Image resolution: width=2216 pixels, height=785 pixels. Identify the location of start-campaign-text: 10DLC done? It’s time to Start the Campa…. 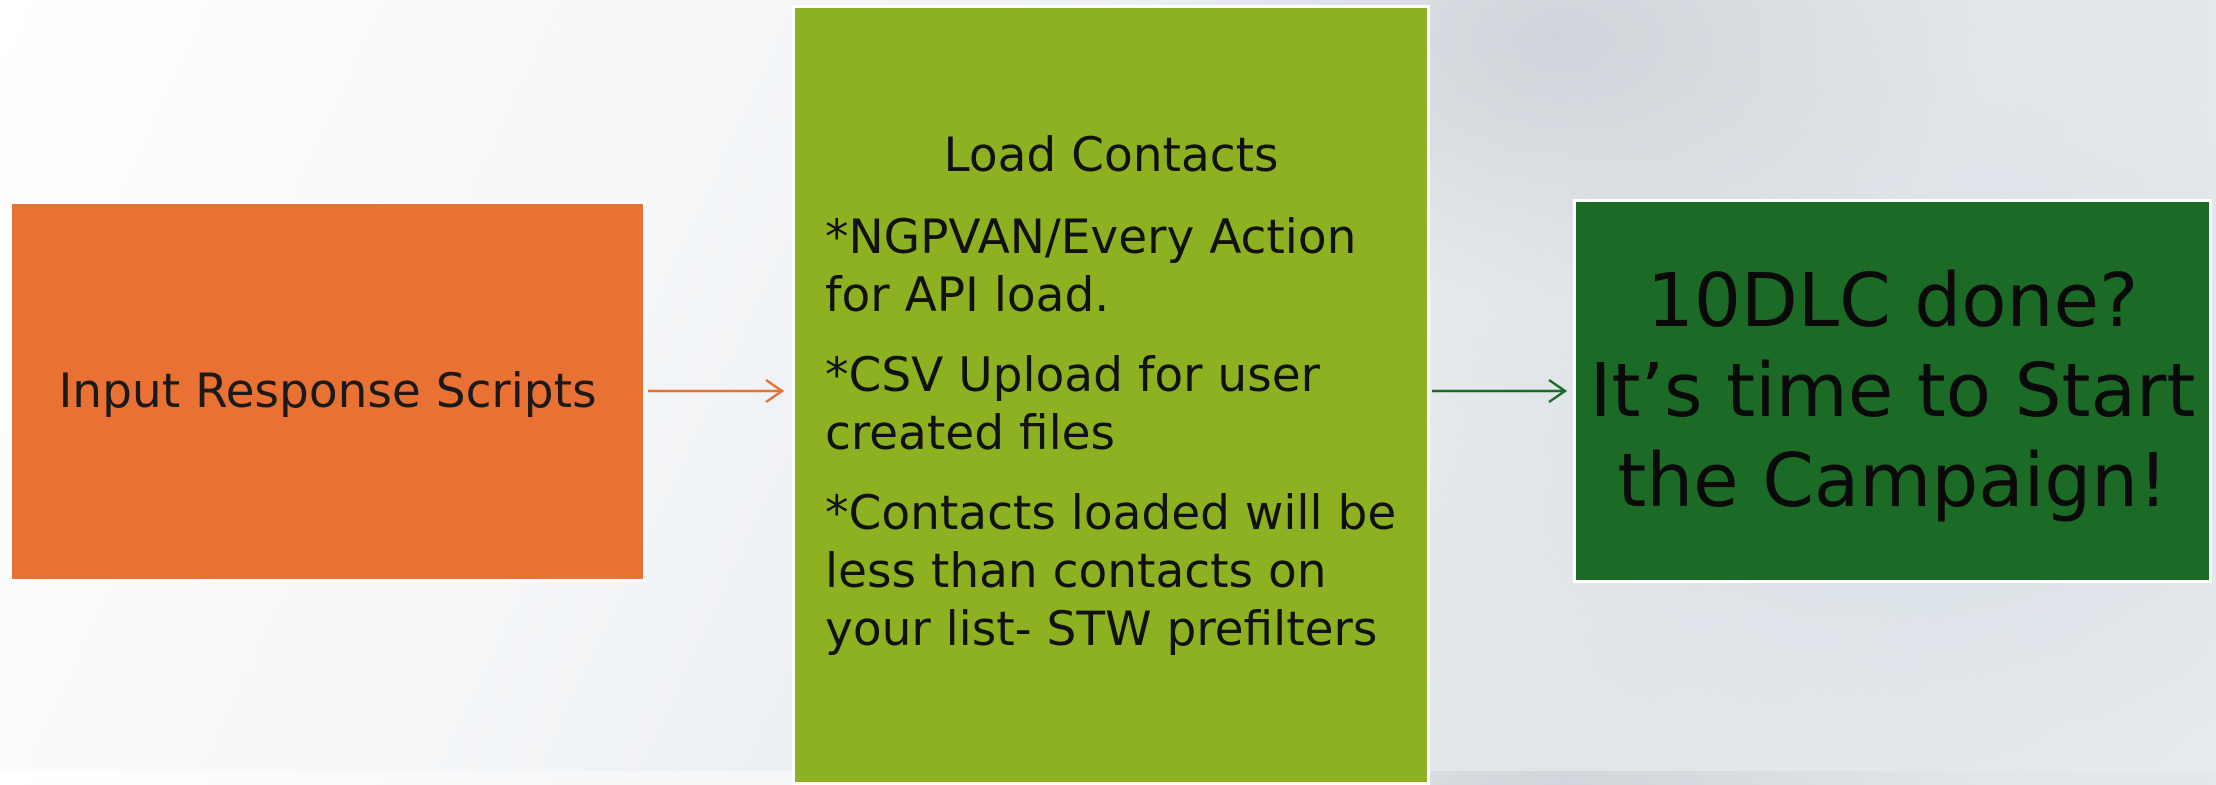
(1893, 391).